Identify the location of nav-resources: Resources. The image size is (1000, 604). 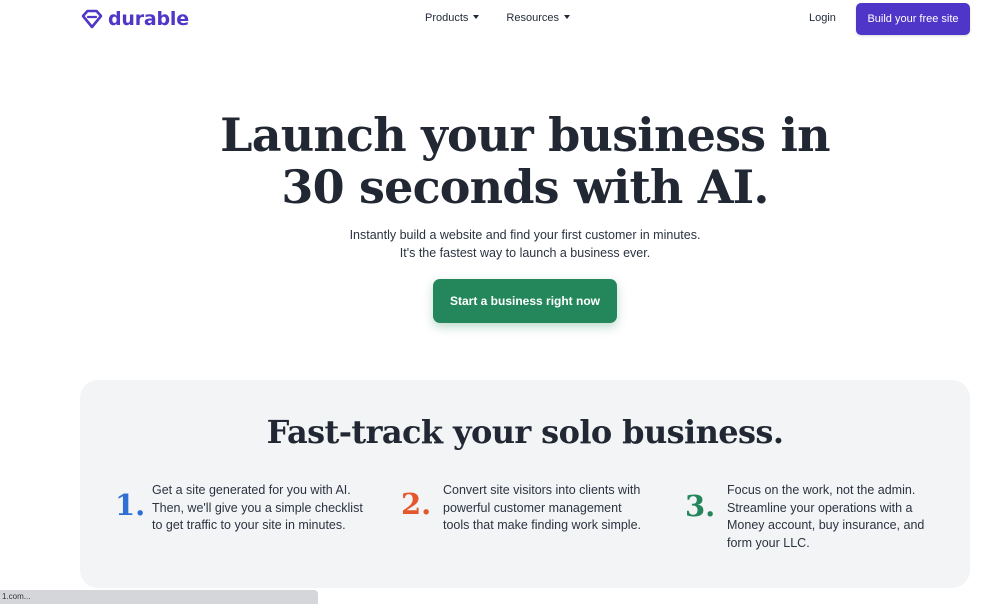
(538, 18).